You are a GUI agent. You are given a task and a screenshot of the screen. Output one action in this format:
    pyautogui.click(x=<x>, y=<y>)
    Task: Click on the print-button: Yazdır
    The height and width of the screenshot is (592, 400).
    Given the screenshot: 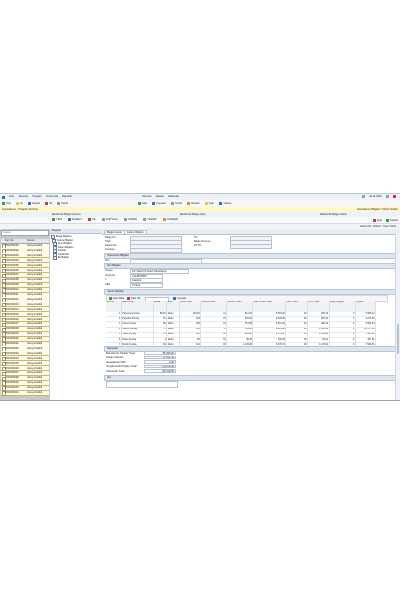 What is the action you would take?
    pyautogui.click(x=62, y=203)
    